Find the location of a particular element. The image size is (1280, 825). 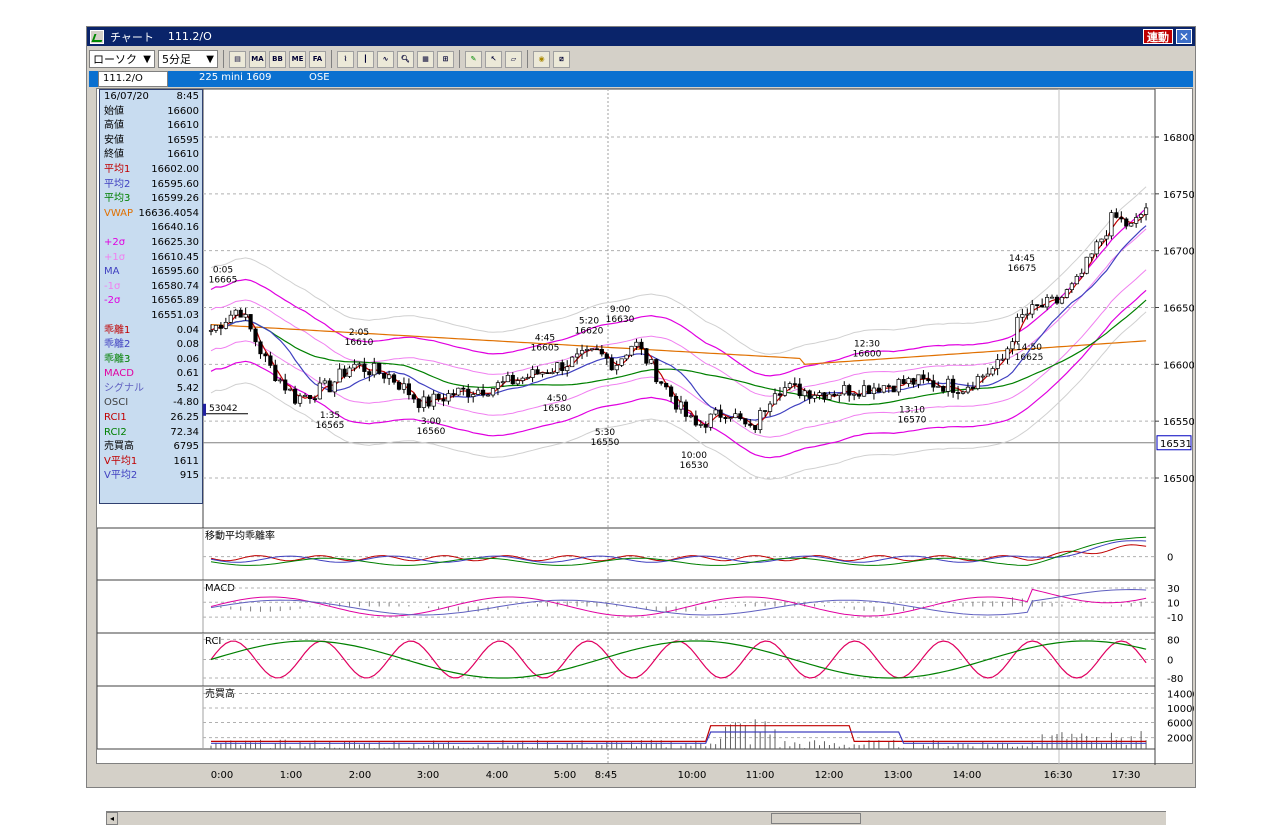

info-label: V平均1 is located at coordinates (121, 461).